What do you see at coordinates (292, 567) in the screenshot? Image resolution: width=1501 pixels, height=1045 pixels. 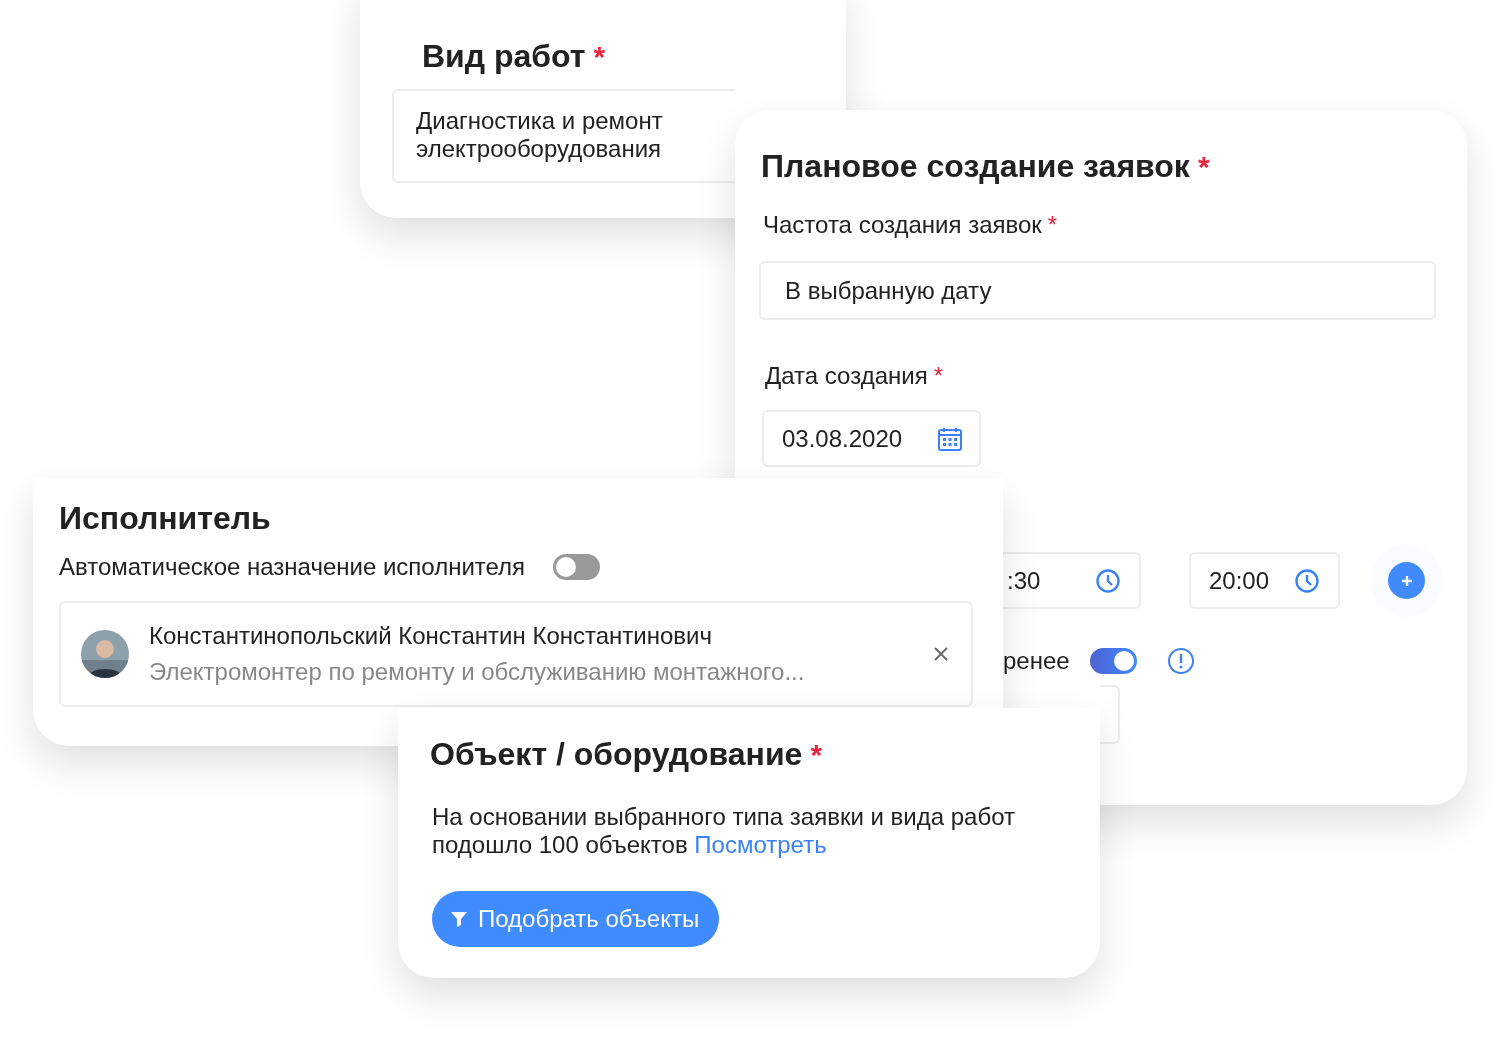 I see `auto-assign-label: Автоматическое назначение исполнителя` at bounding box center [292, 567].